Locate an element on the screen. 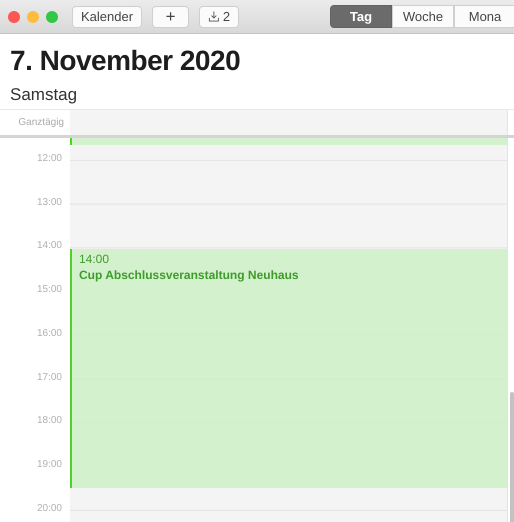  zoom-icon is located at coordinates (52, 16).